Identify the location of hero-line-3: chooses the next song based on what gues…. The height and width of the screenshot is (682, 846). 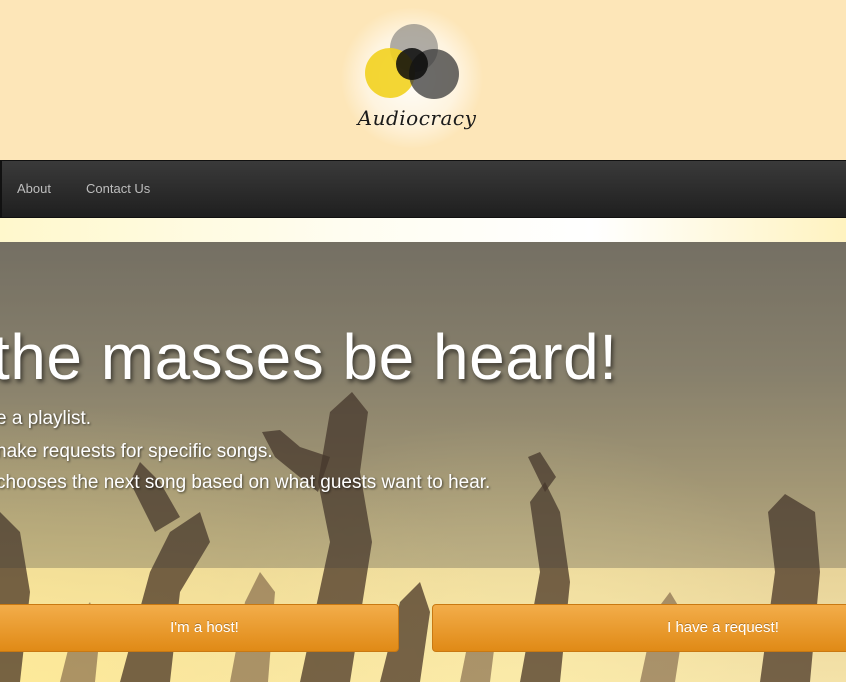
(245, 482).